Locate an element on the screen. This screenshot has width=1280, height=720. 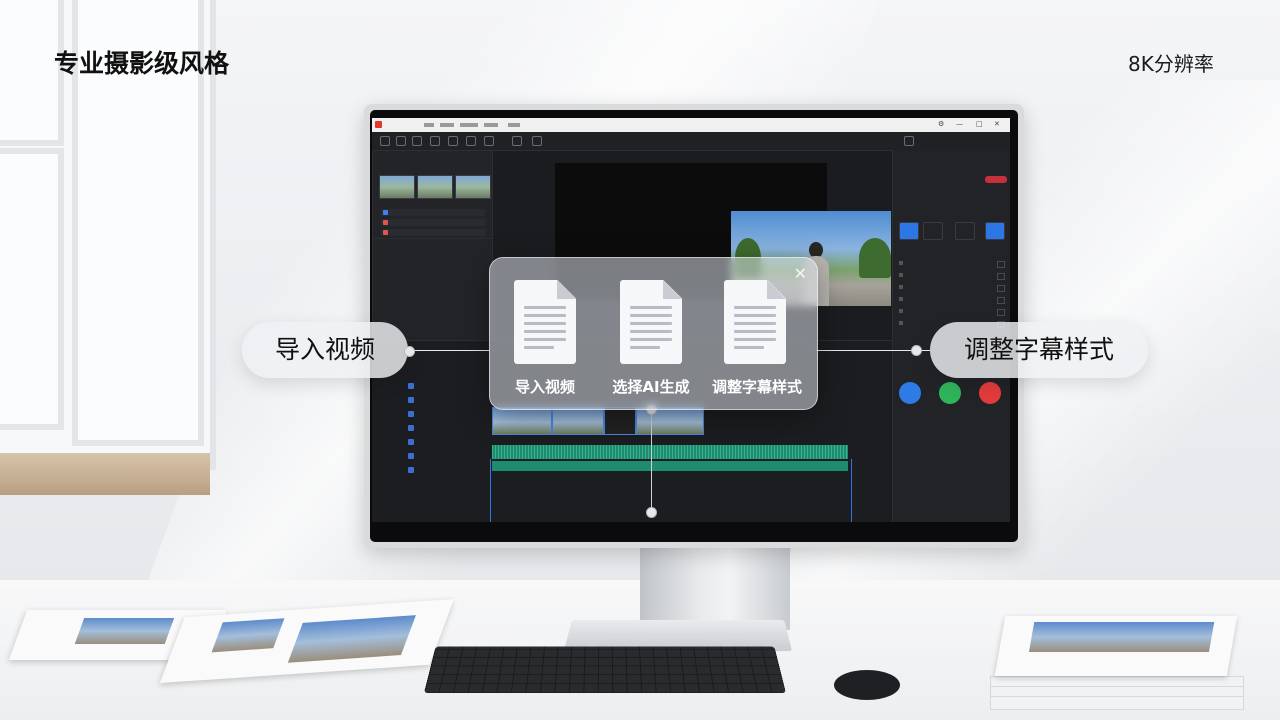
close-window-icon: ✕ is located at coordinates (997, 124).